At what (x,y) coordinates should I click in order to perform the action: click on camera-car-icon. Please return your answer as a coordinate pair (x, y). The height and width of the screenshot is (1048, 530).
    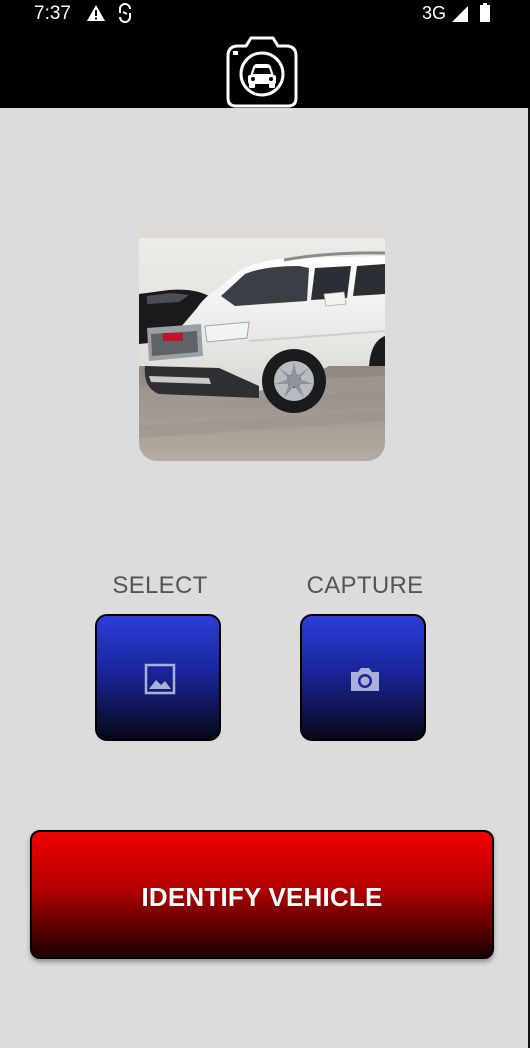
    Looking at the image, I should click on (262, 72).